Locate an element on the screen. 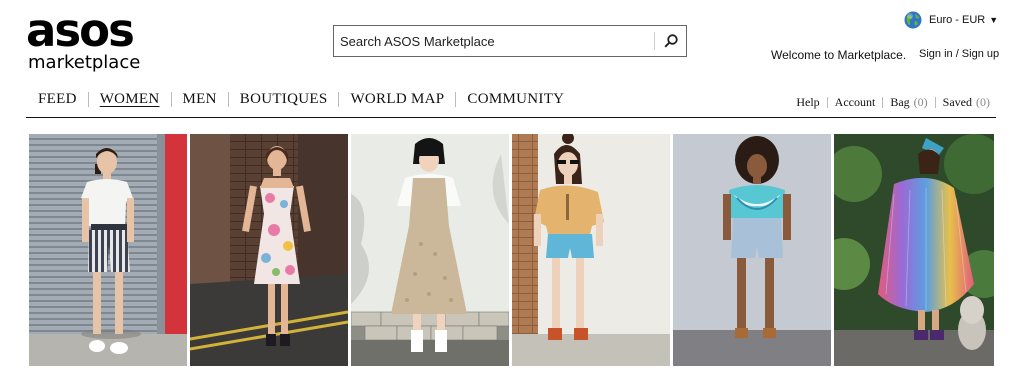  search-divider is located at coordinates (654, 41).